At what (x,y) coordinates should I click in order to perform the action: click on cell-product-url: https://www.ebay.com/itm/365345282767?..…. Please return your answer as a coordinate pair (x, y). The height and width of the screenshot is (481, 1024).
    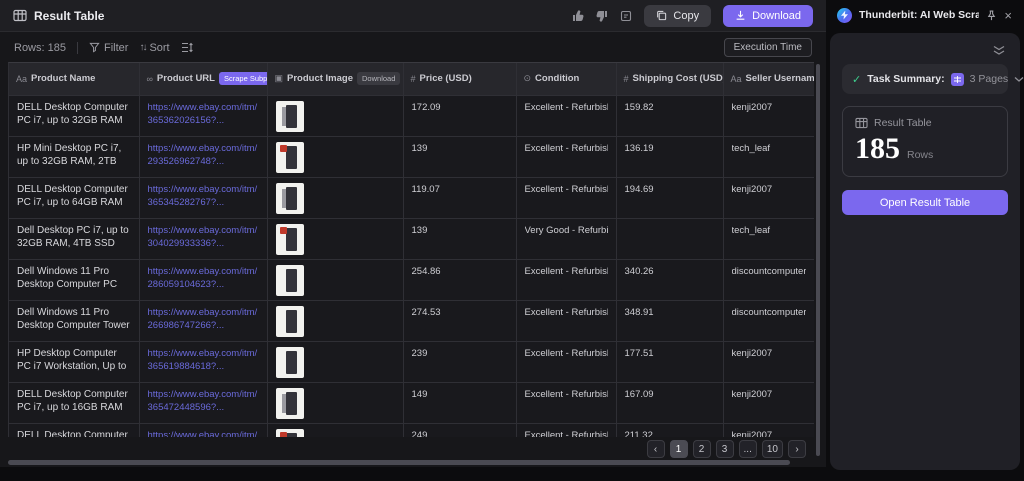
    Looking at the image, I should click on (203, 198).